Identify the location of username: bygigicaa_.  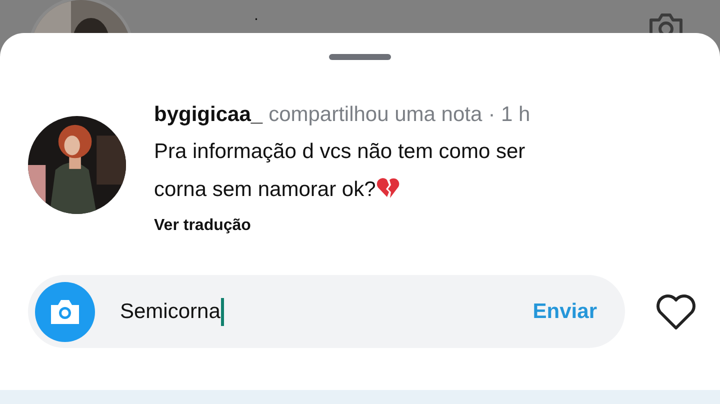
(208, 115).